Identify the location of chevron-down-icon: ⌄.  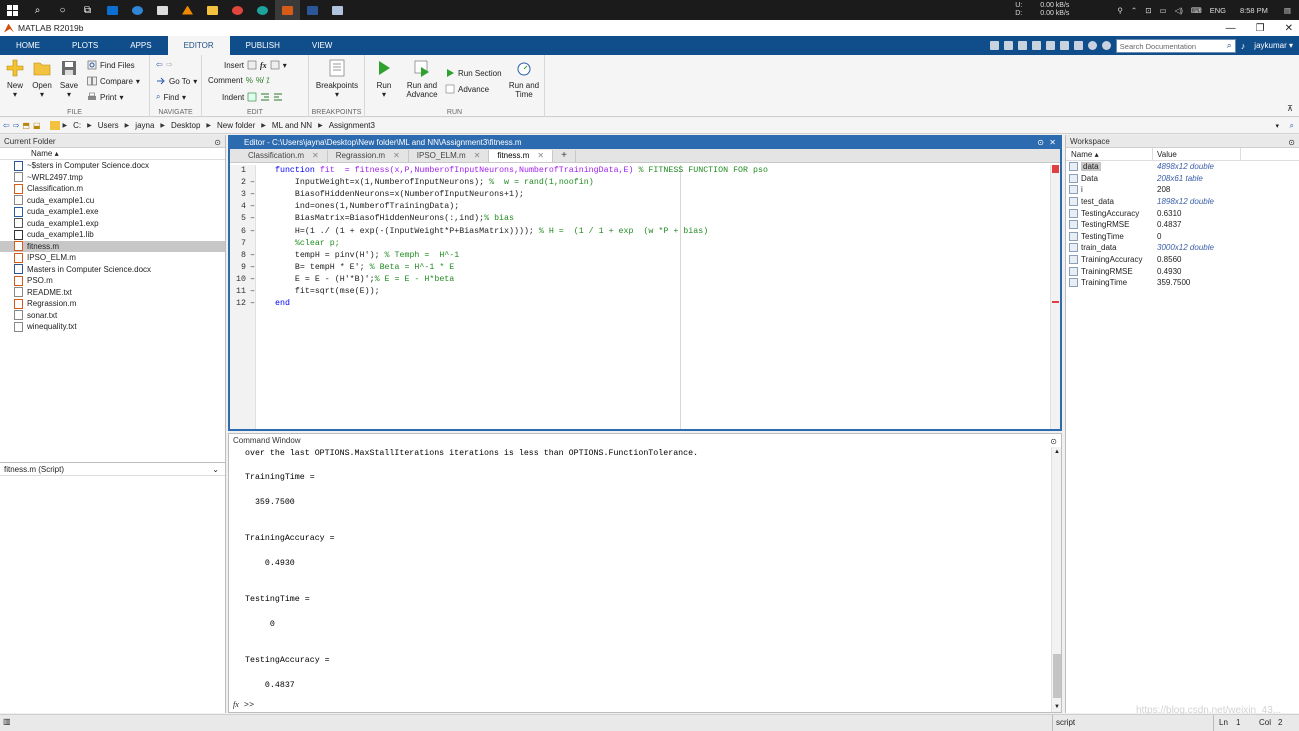
(215, 469).